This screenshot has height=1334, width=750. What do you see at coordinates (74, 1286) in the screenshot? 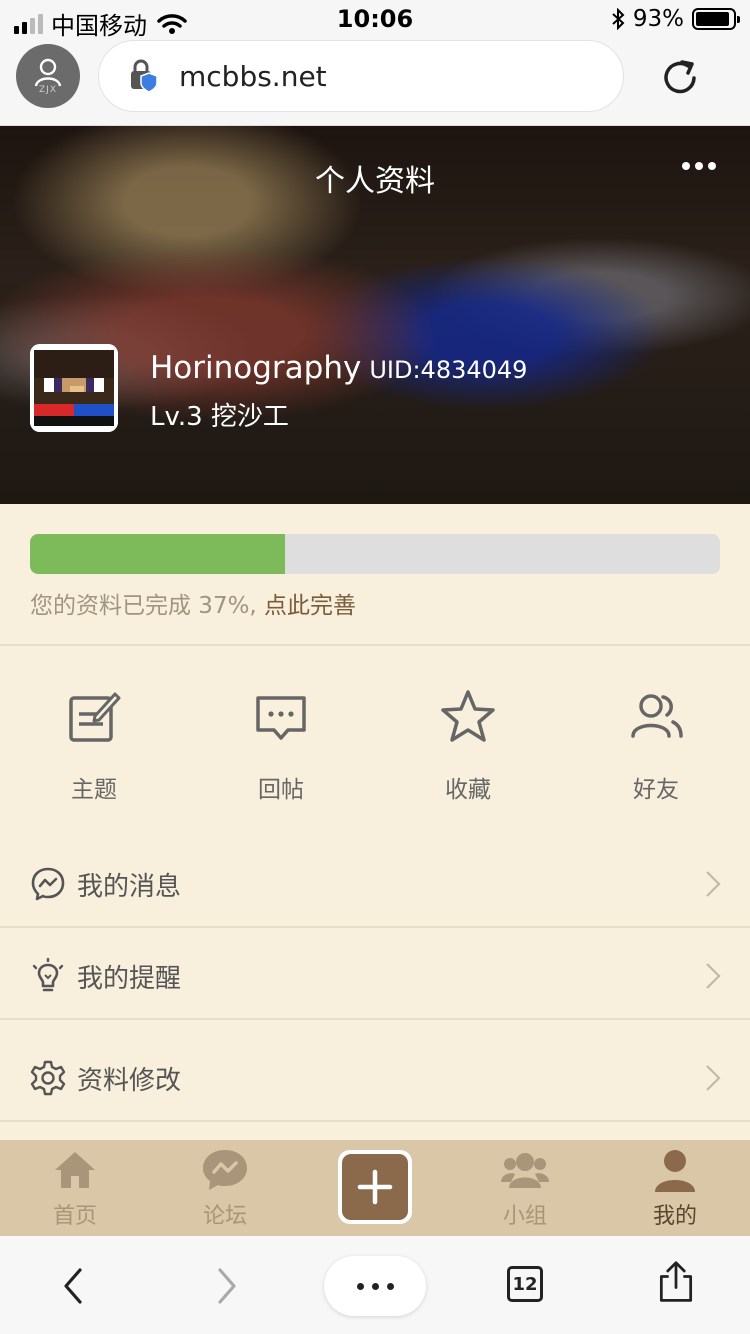
I see `back-icon` at bounding box center [74, 1286].